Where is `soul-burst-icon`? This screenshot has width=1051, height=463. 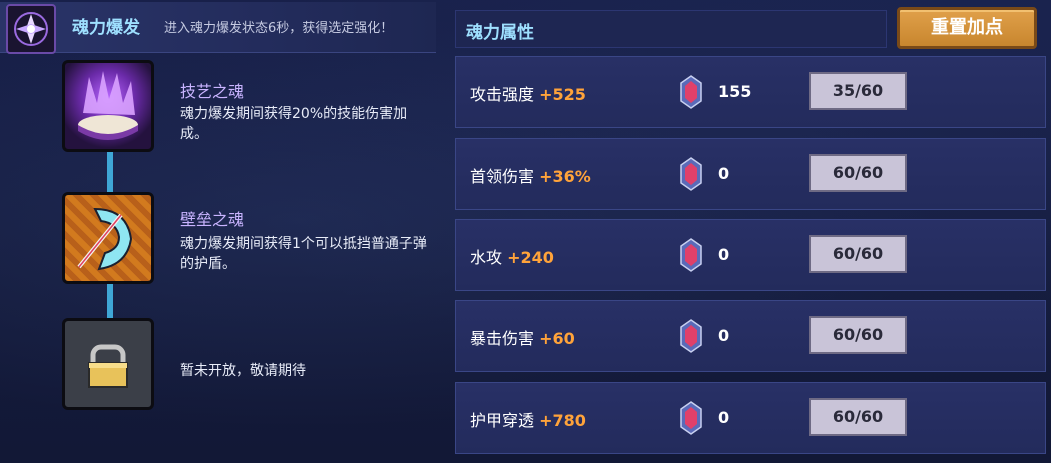 soul-burst-icon is located at coordinates (31, 29).